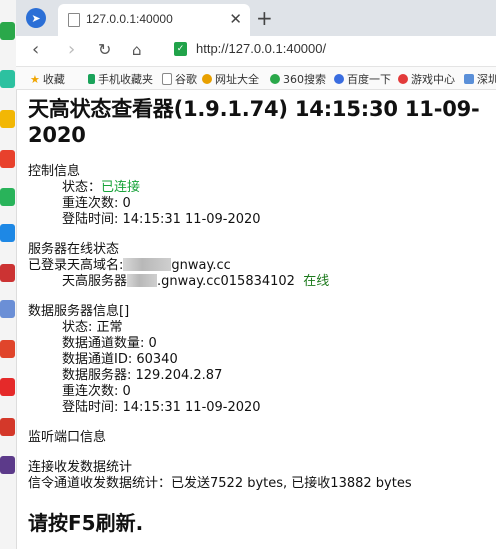 Image resolution: width=496 pixels, height=549 pixels. I want to click on server-domain: 已登录天高域名: gnway.cc, so click(262, 266).